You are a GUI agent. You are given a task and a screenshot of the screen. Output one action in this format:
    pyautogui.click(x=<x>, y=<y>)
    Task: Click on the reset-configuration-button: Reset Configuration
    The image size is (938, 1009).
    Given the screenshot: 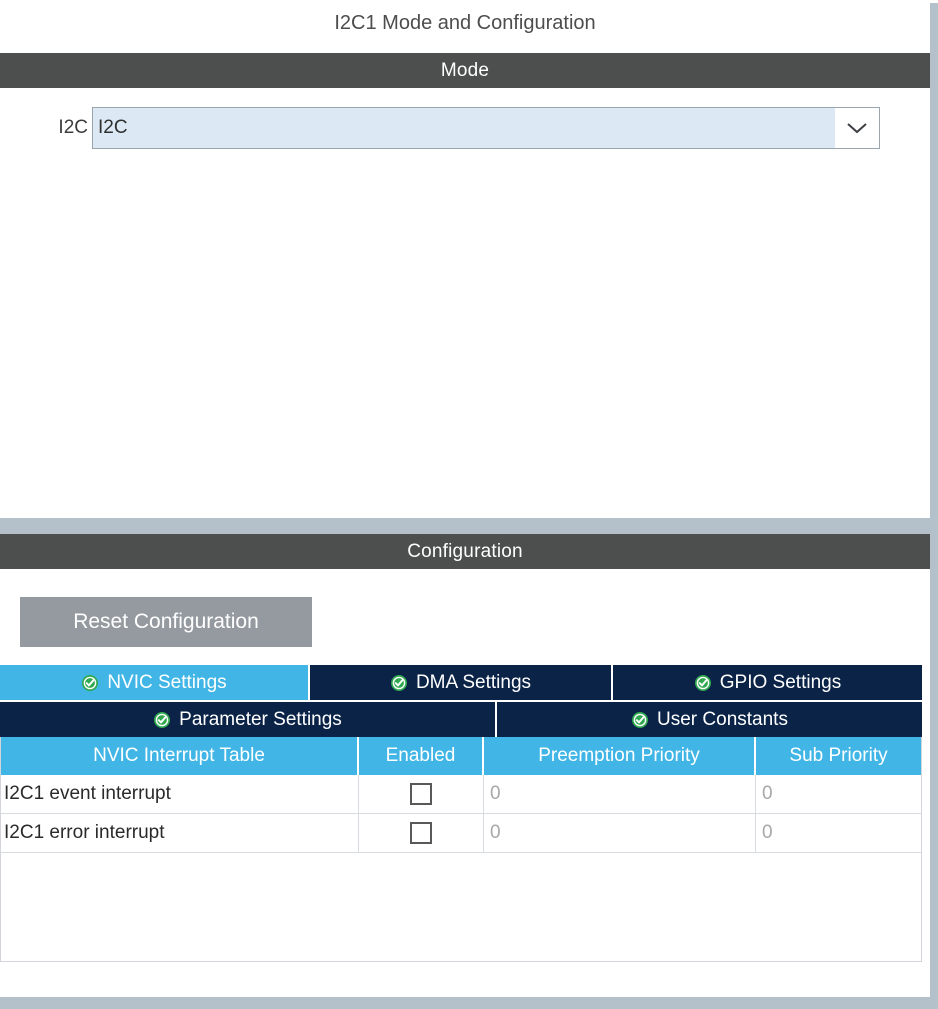 What is the action you would take?
    pyautogui.click(x=166, y=622)
    